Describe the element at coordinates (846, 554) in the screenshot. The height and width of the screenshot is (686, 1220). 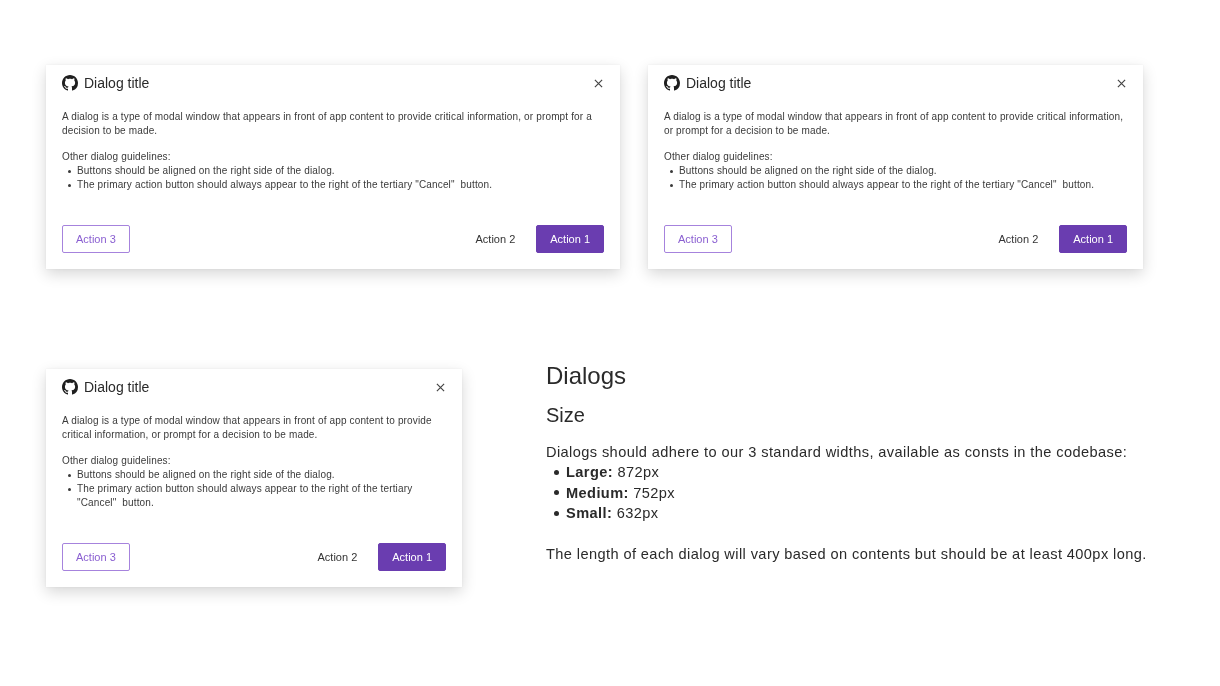
I see `note-text: The length of each dialog will vary based on contents but should be at least 400px long.` at that location.